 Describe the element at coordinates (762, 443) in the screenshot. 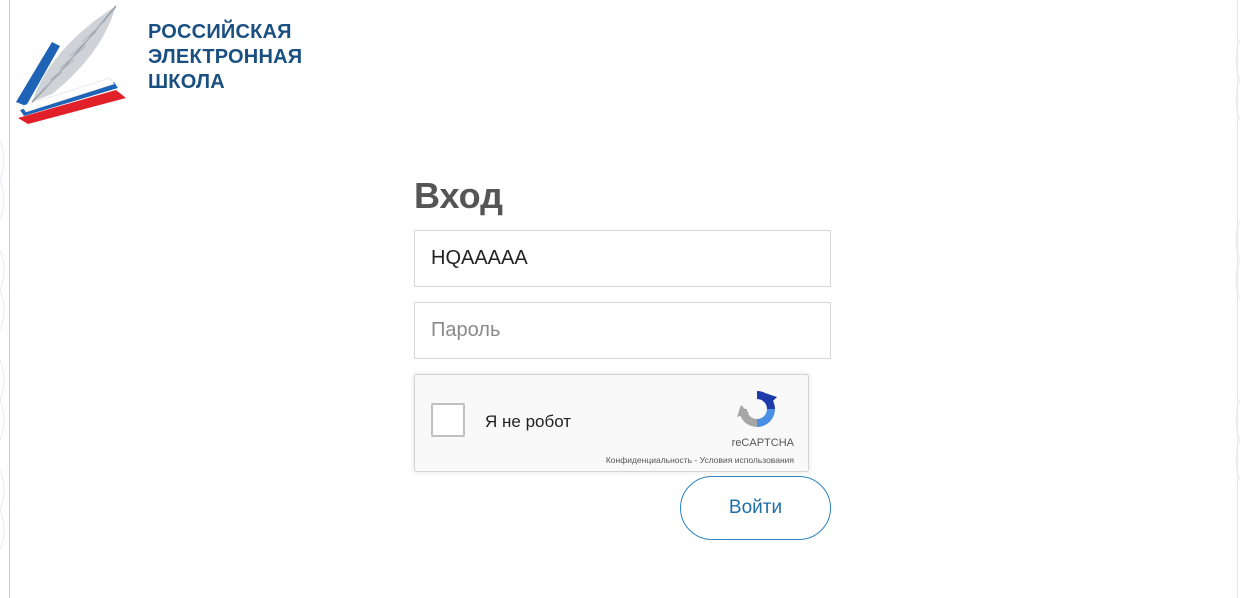

I see `recaptcha-brand: reCAPTCHA` at that location.